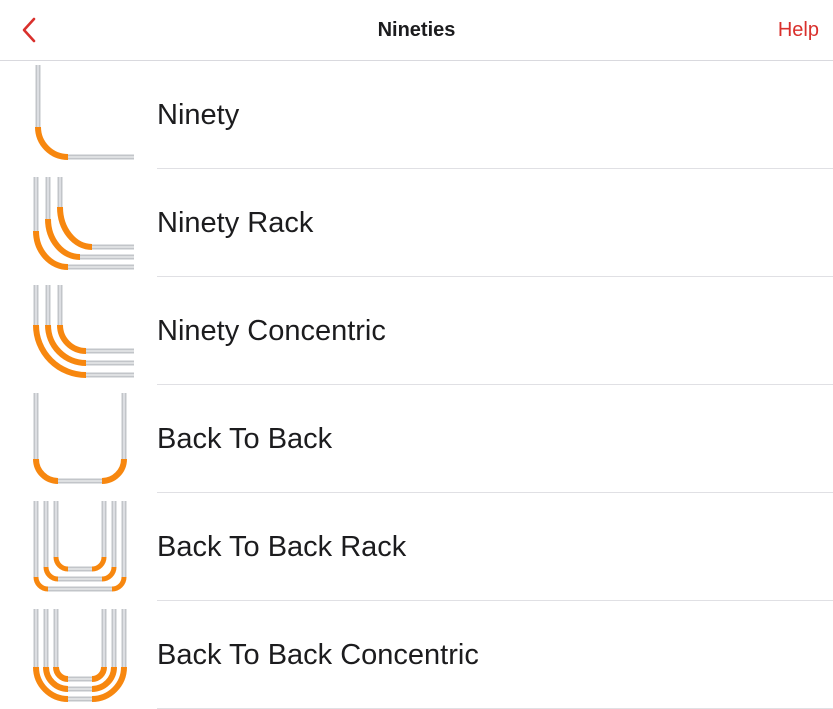  I want to click on list-item-label: Ninety Concentric, so click(271, 331).